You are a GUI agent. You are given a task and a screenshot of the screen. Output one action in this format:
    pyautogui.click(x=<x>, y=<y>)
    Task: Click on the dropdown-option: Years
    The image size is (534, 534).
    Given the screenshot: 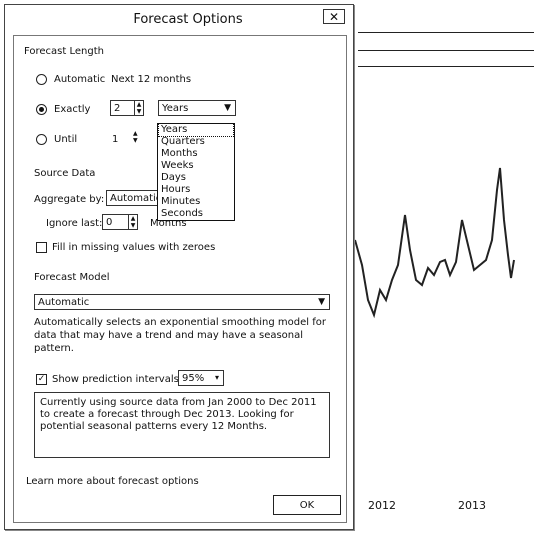 What is the action you would take?
    pyautogui.click(x=196, y=130)
    